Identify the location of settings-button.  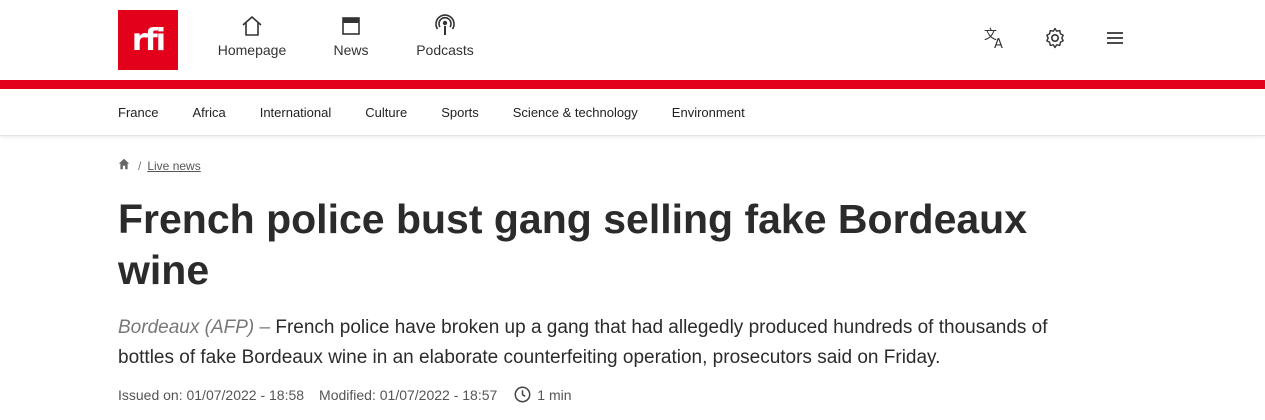
(1055, 40).